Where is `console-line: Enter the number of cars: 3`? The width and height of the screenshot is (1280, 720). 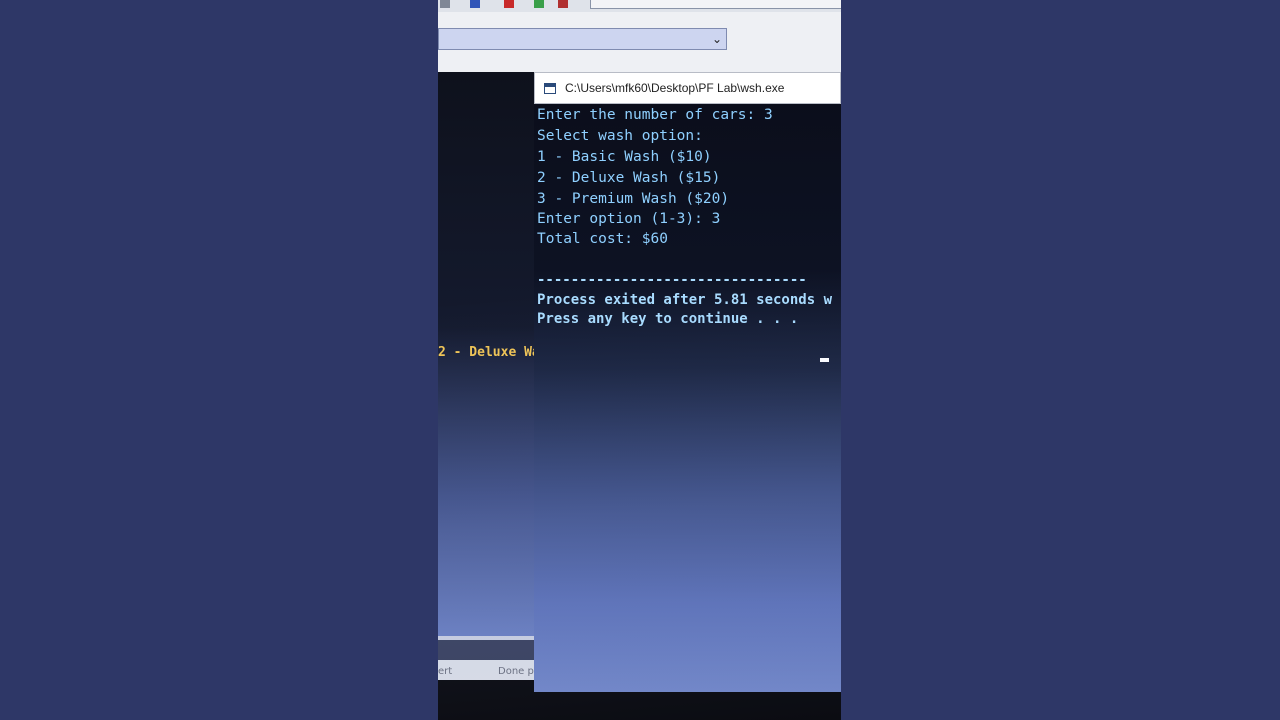
console-line: Enter the number of cars: 3 is located at coordinates (655, 115).